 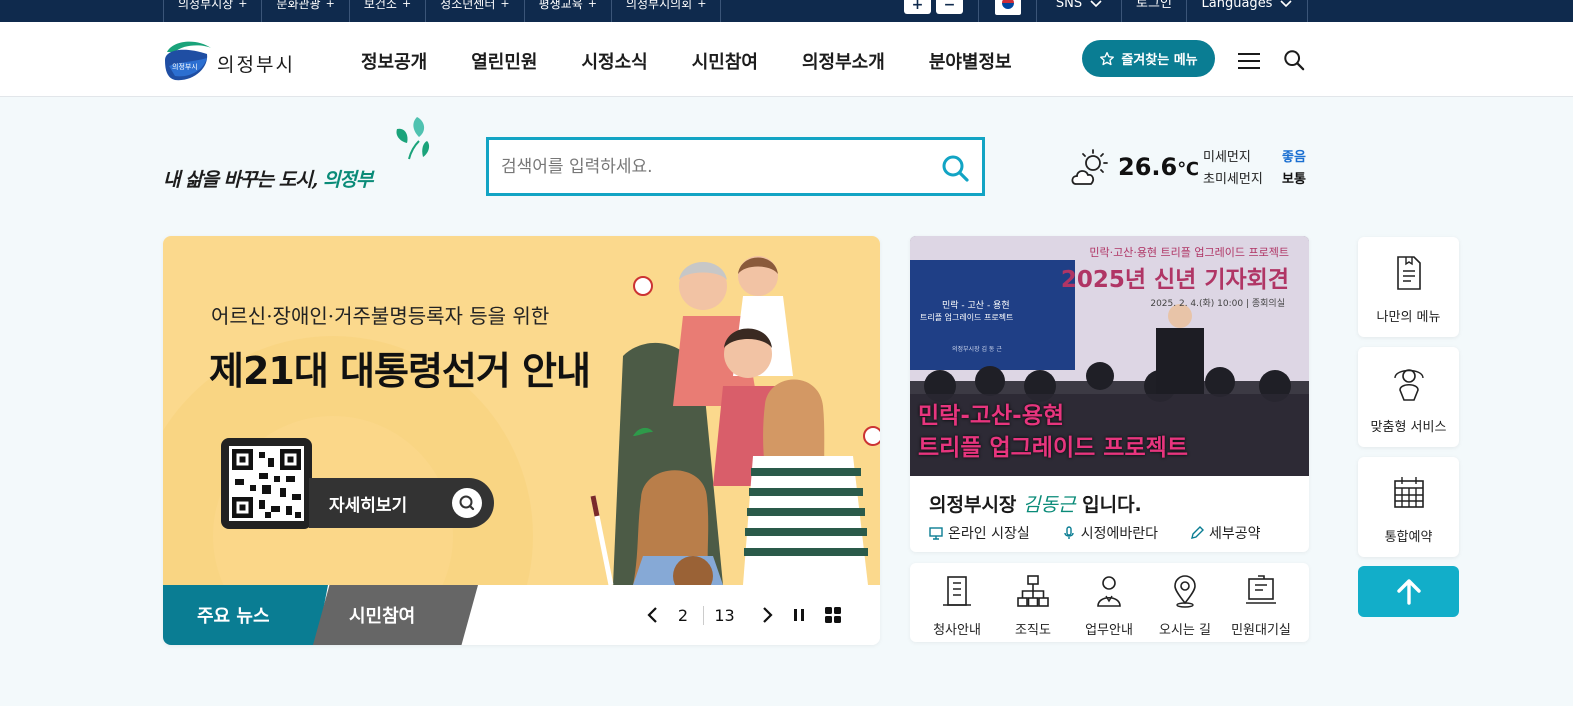 I want to click on main-navigation: 정보공개 열린민원 시정소식 시민참여 의정부소개 분야별정보, so click(x=708, y=61).